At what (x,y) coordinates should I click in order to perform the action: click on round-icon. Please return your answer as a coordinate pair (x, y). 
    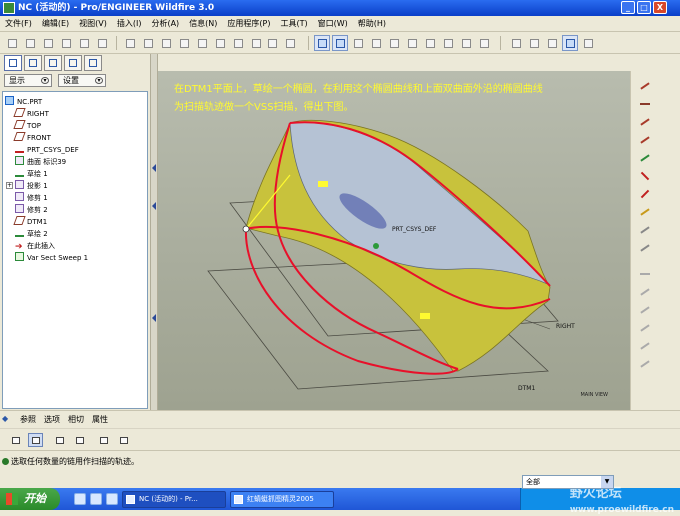
    Looking at the image, I should click on (645, 346).